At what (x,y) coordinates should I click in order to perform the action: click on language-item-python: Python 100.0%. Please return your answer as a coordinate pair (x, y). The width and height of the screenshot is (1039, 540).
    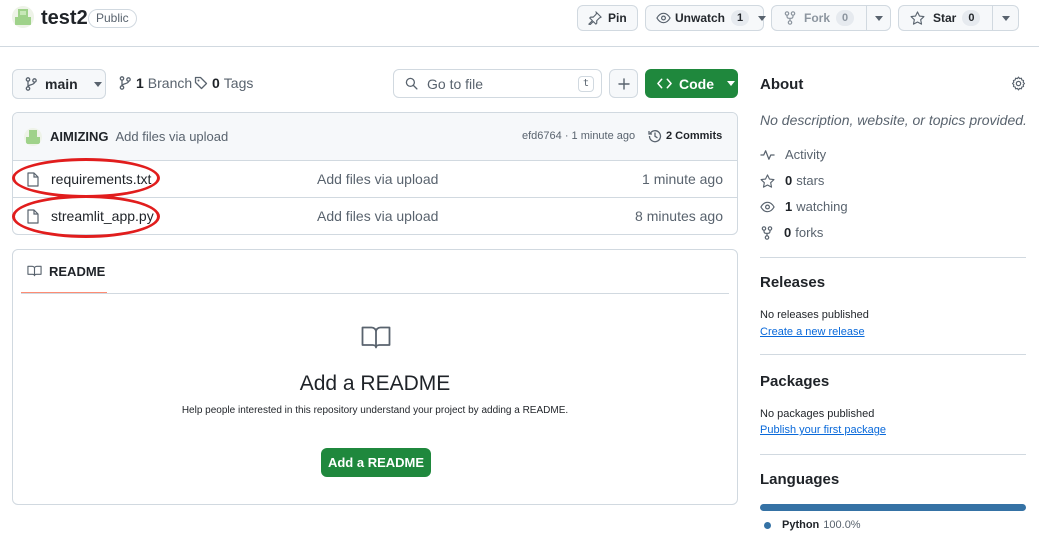
    Looking at the image, I should click on (812, 525).